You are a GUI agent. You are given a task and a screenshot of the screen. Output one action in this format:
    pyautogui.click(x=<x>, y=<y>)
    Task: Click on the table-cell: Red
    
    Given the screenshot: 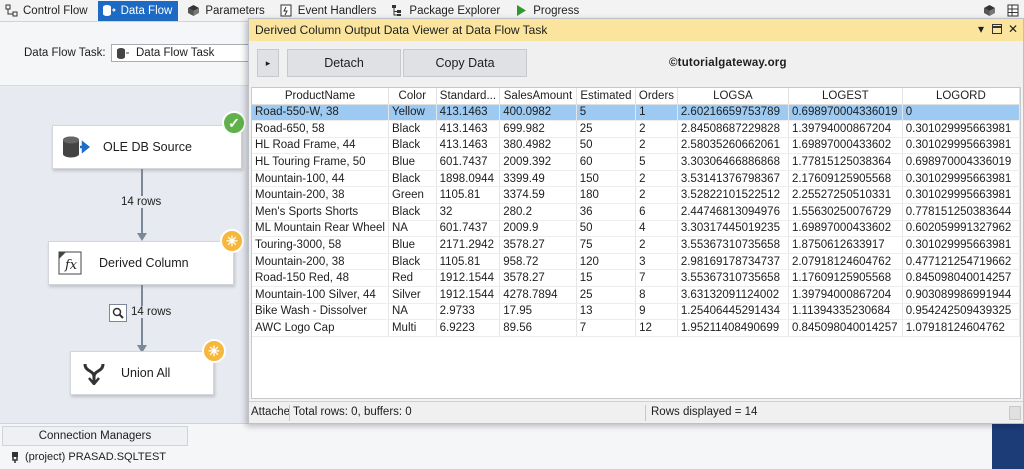 What is the action you would take?
    pyautogui.click(x=412, y=278)
    